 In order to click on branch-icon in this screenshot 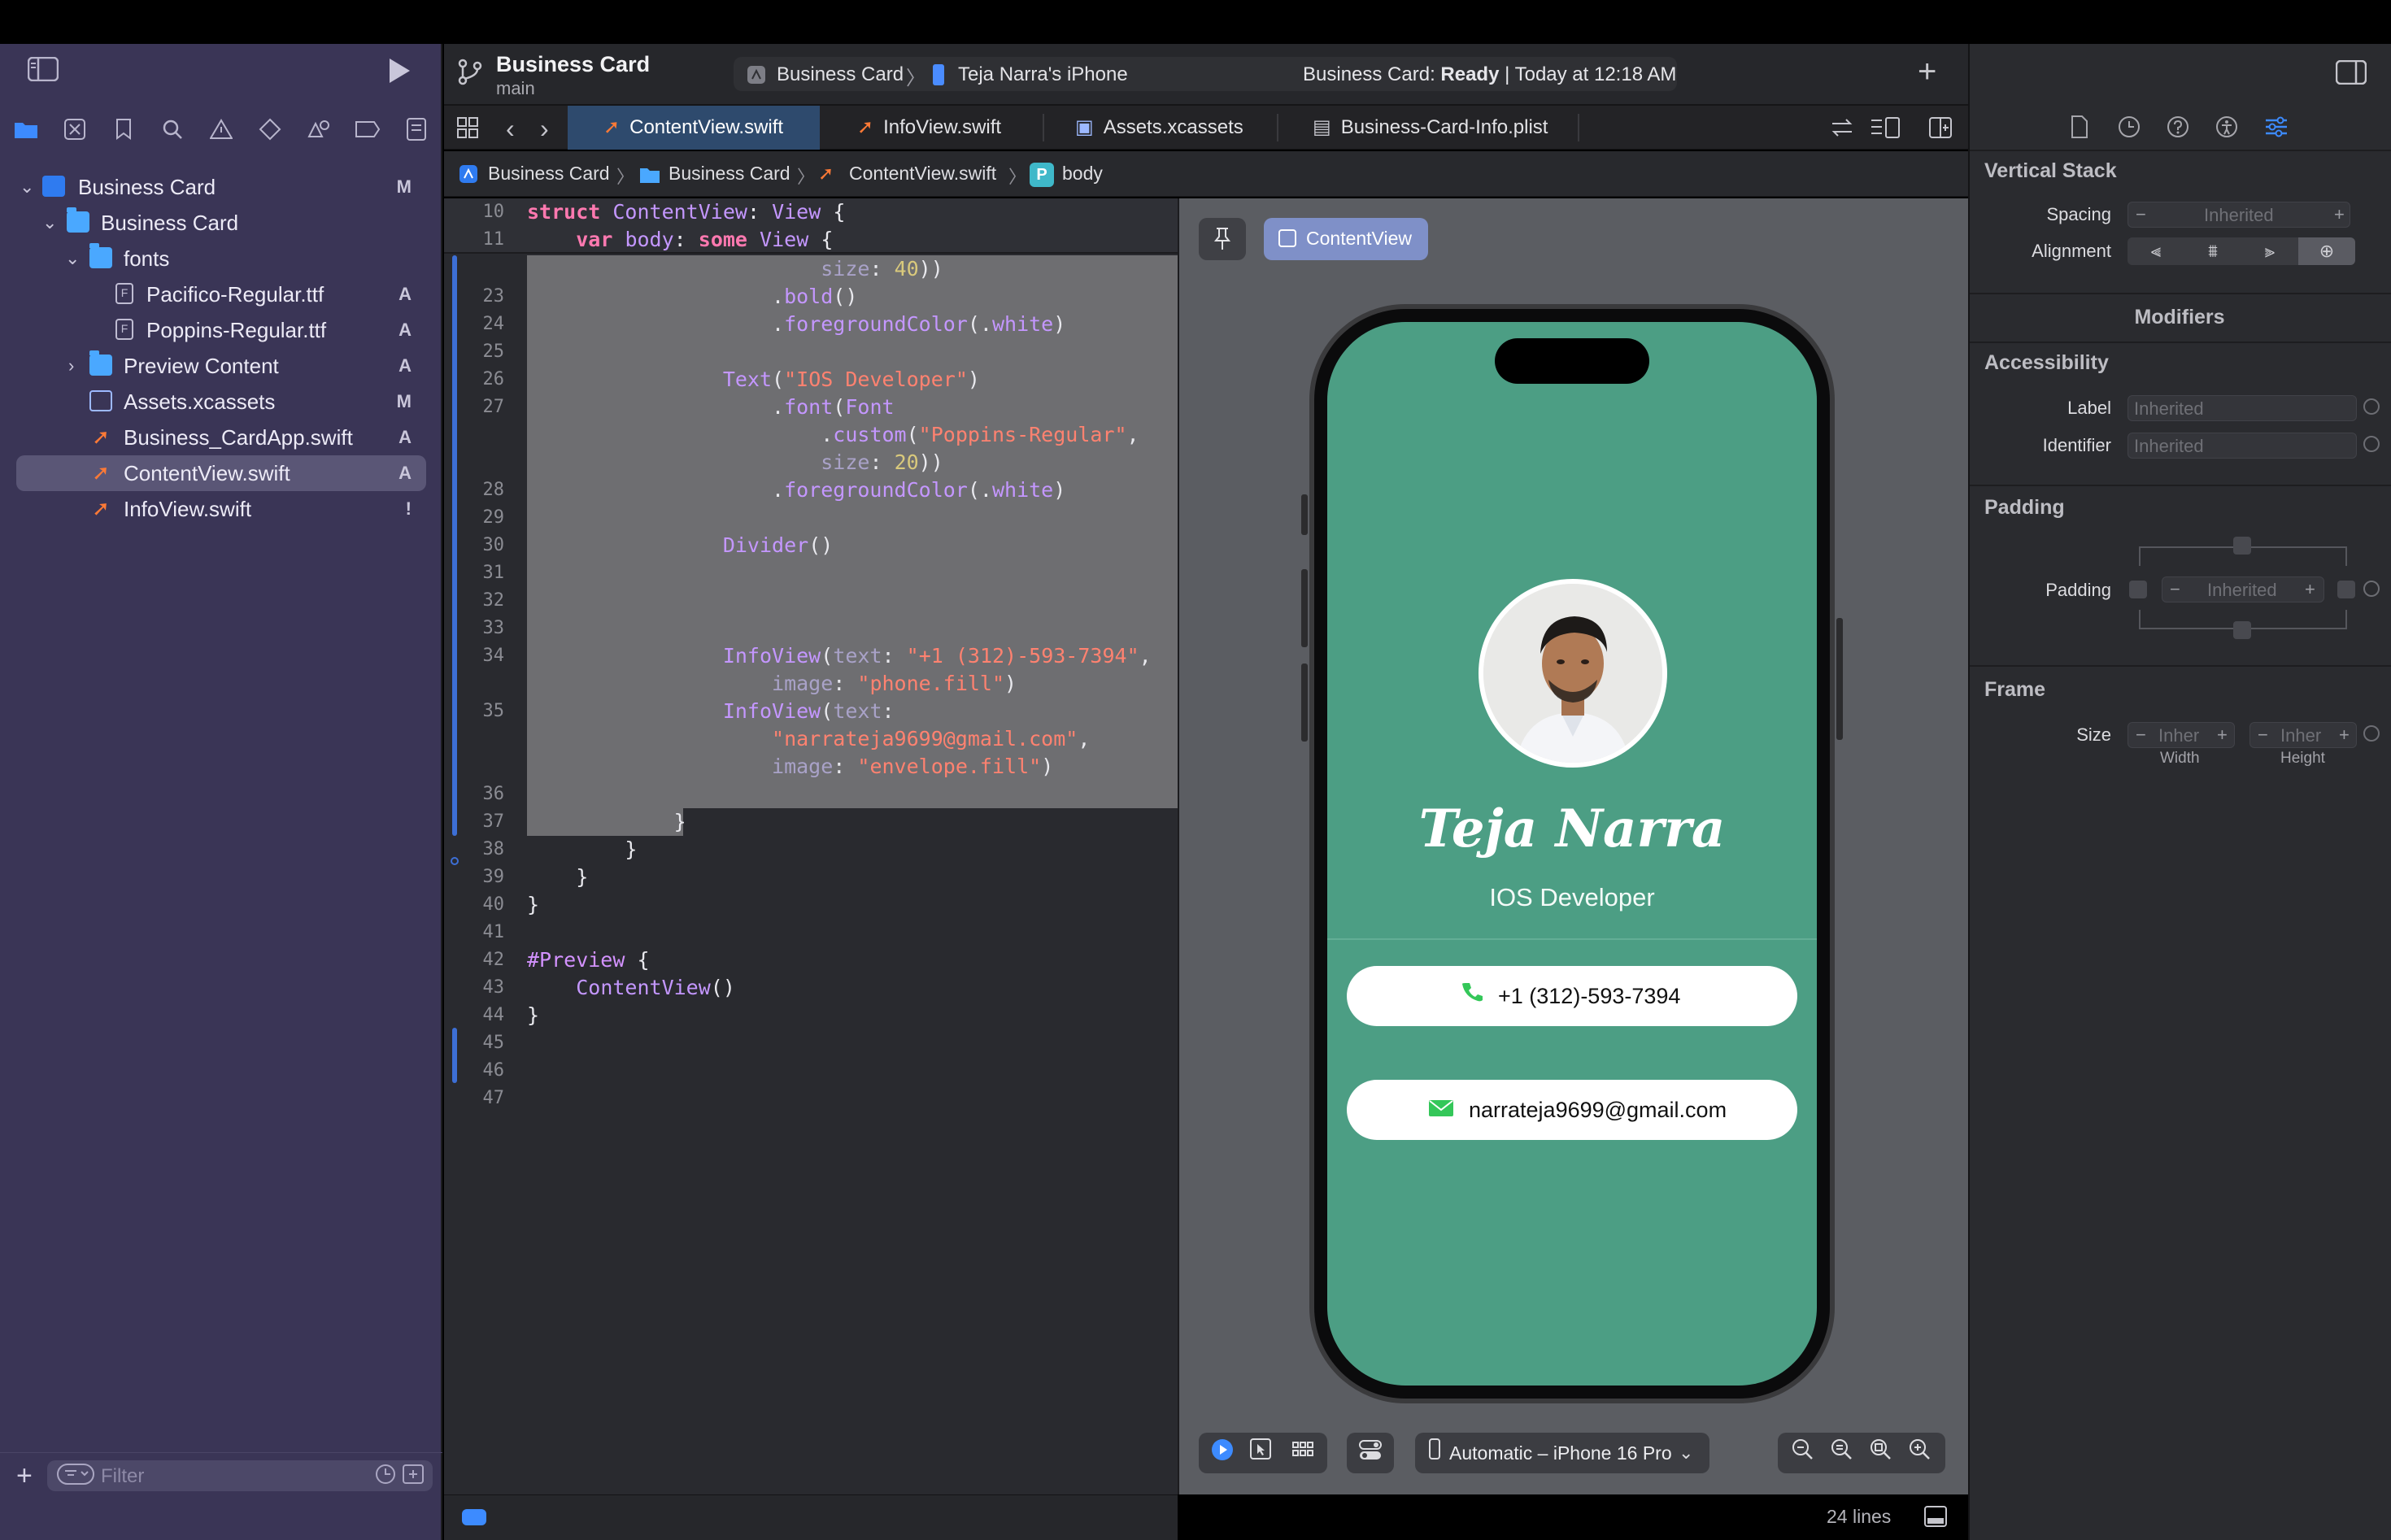, I will do `click(470, 76)`.